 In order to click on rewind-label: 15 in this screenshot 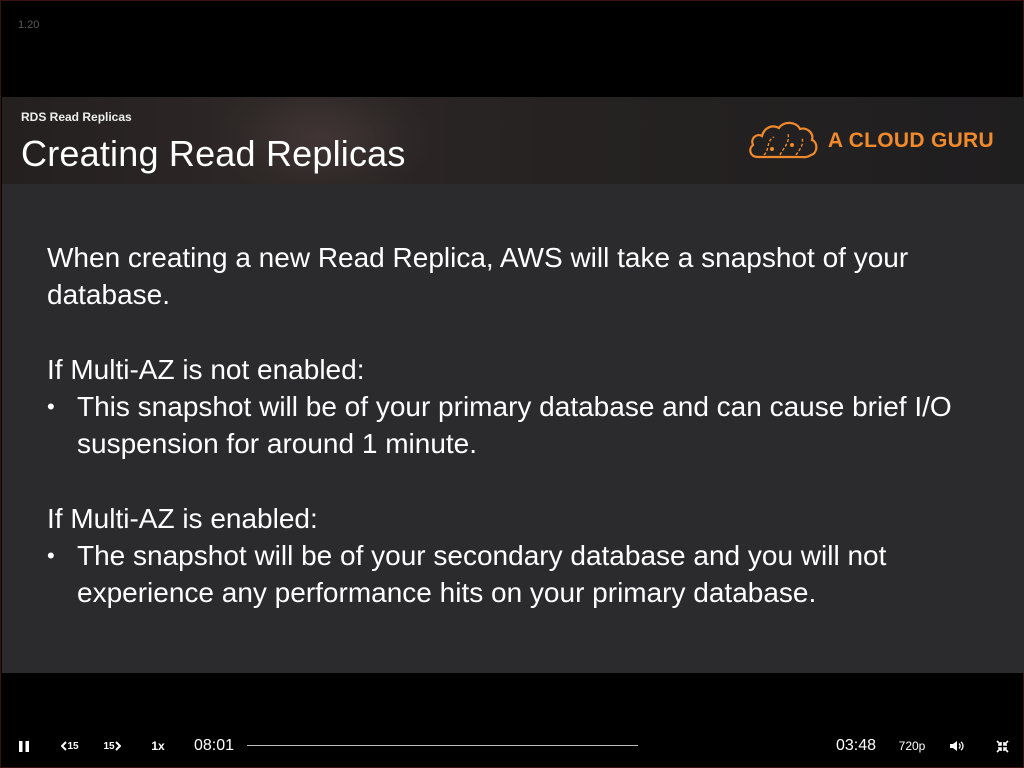, I will do `click(73, 746)`.